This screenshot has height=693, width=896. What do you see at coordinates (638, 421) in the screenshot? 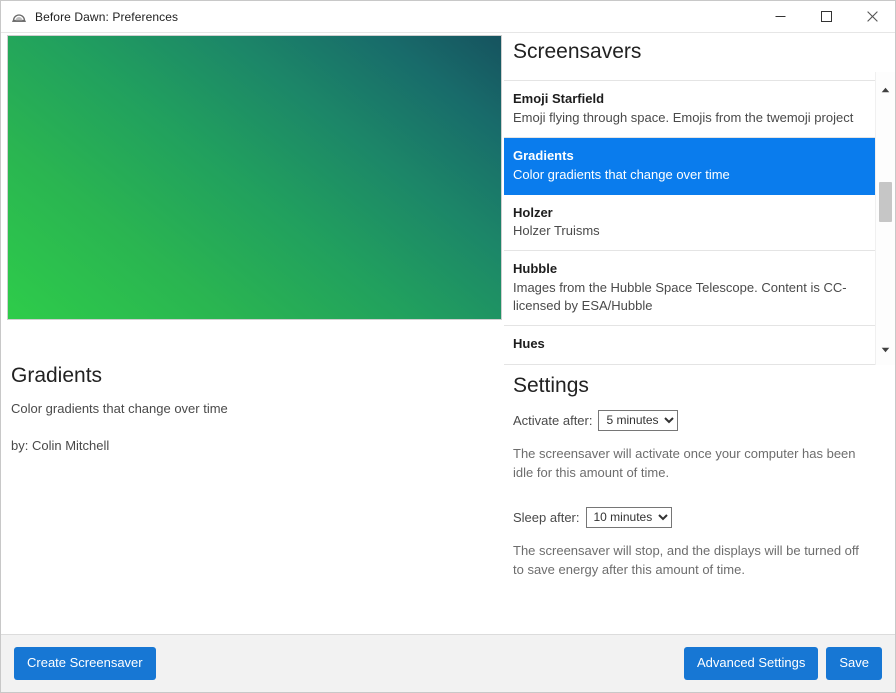
I see `activate-after-select: 5 minutes` at bounding box center [638, 421].